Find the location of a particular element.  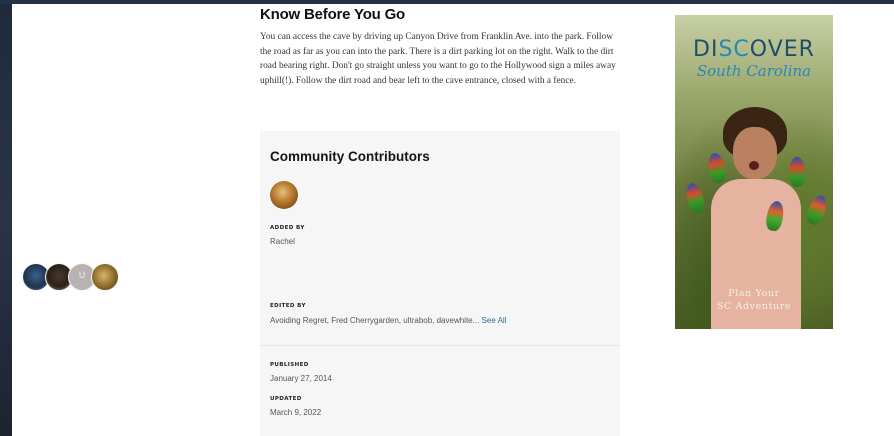

divider is located at coordinates (440, 345).